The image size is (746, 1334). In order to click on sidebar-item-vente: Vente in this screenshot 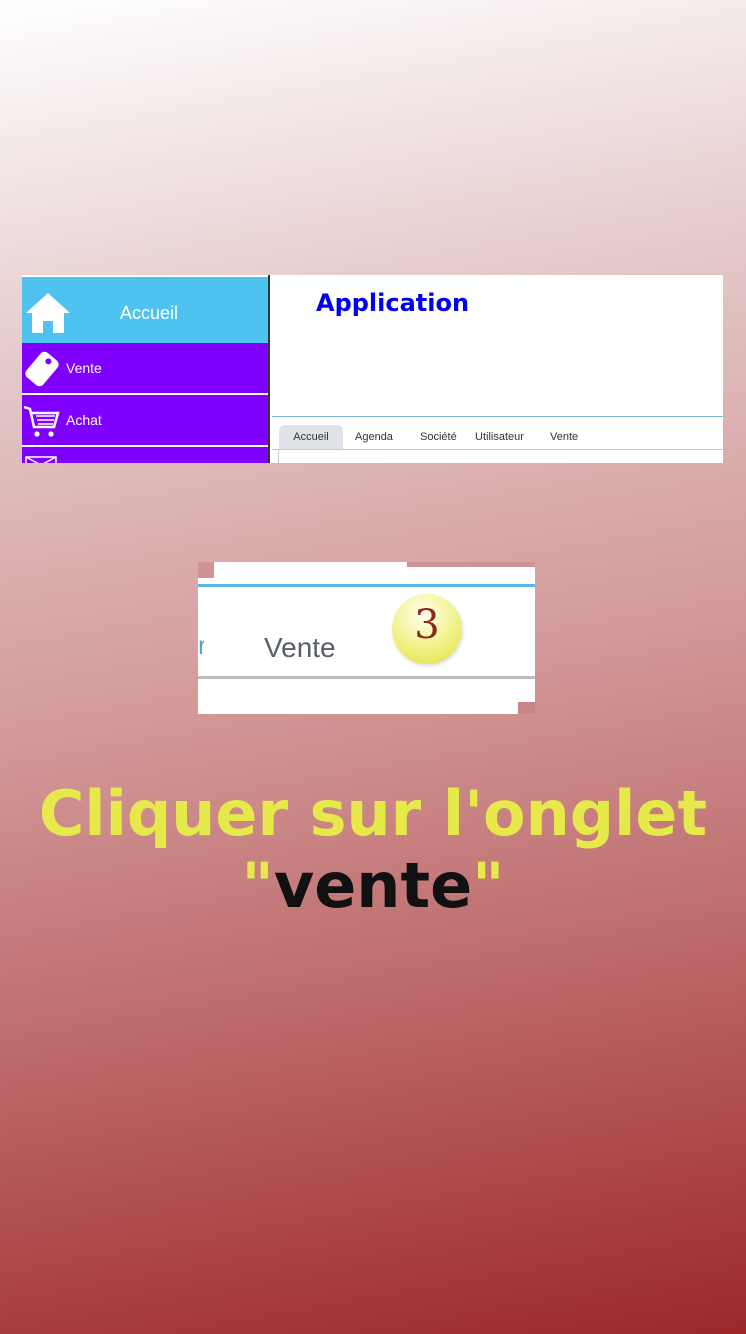, I will do `click(145, 368)`.